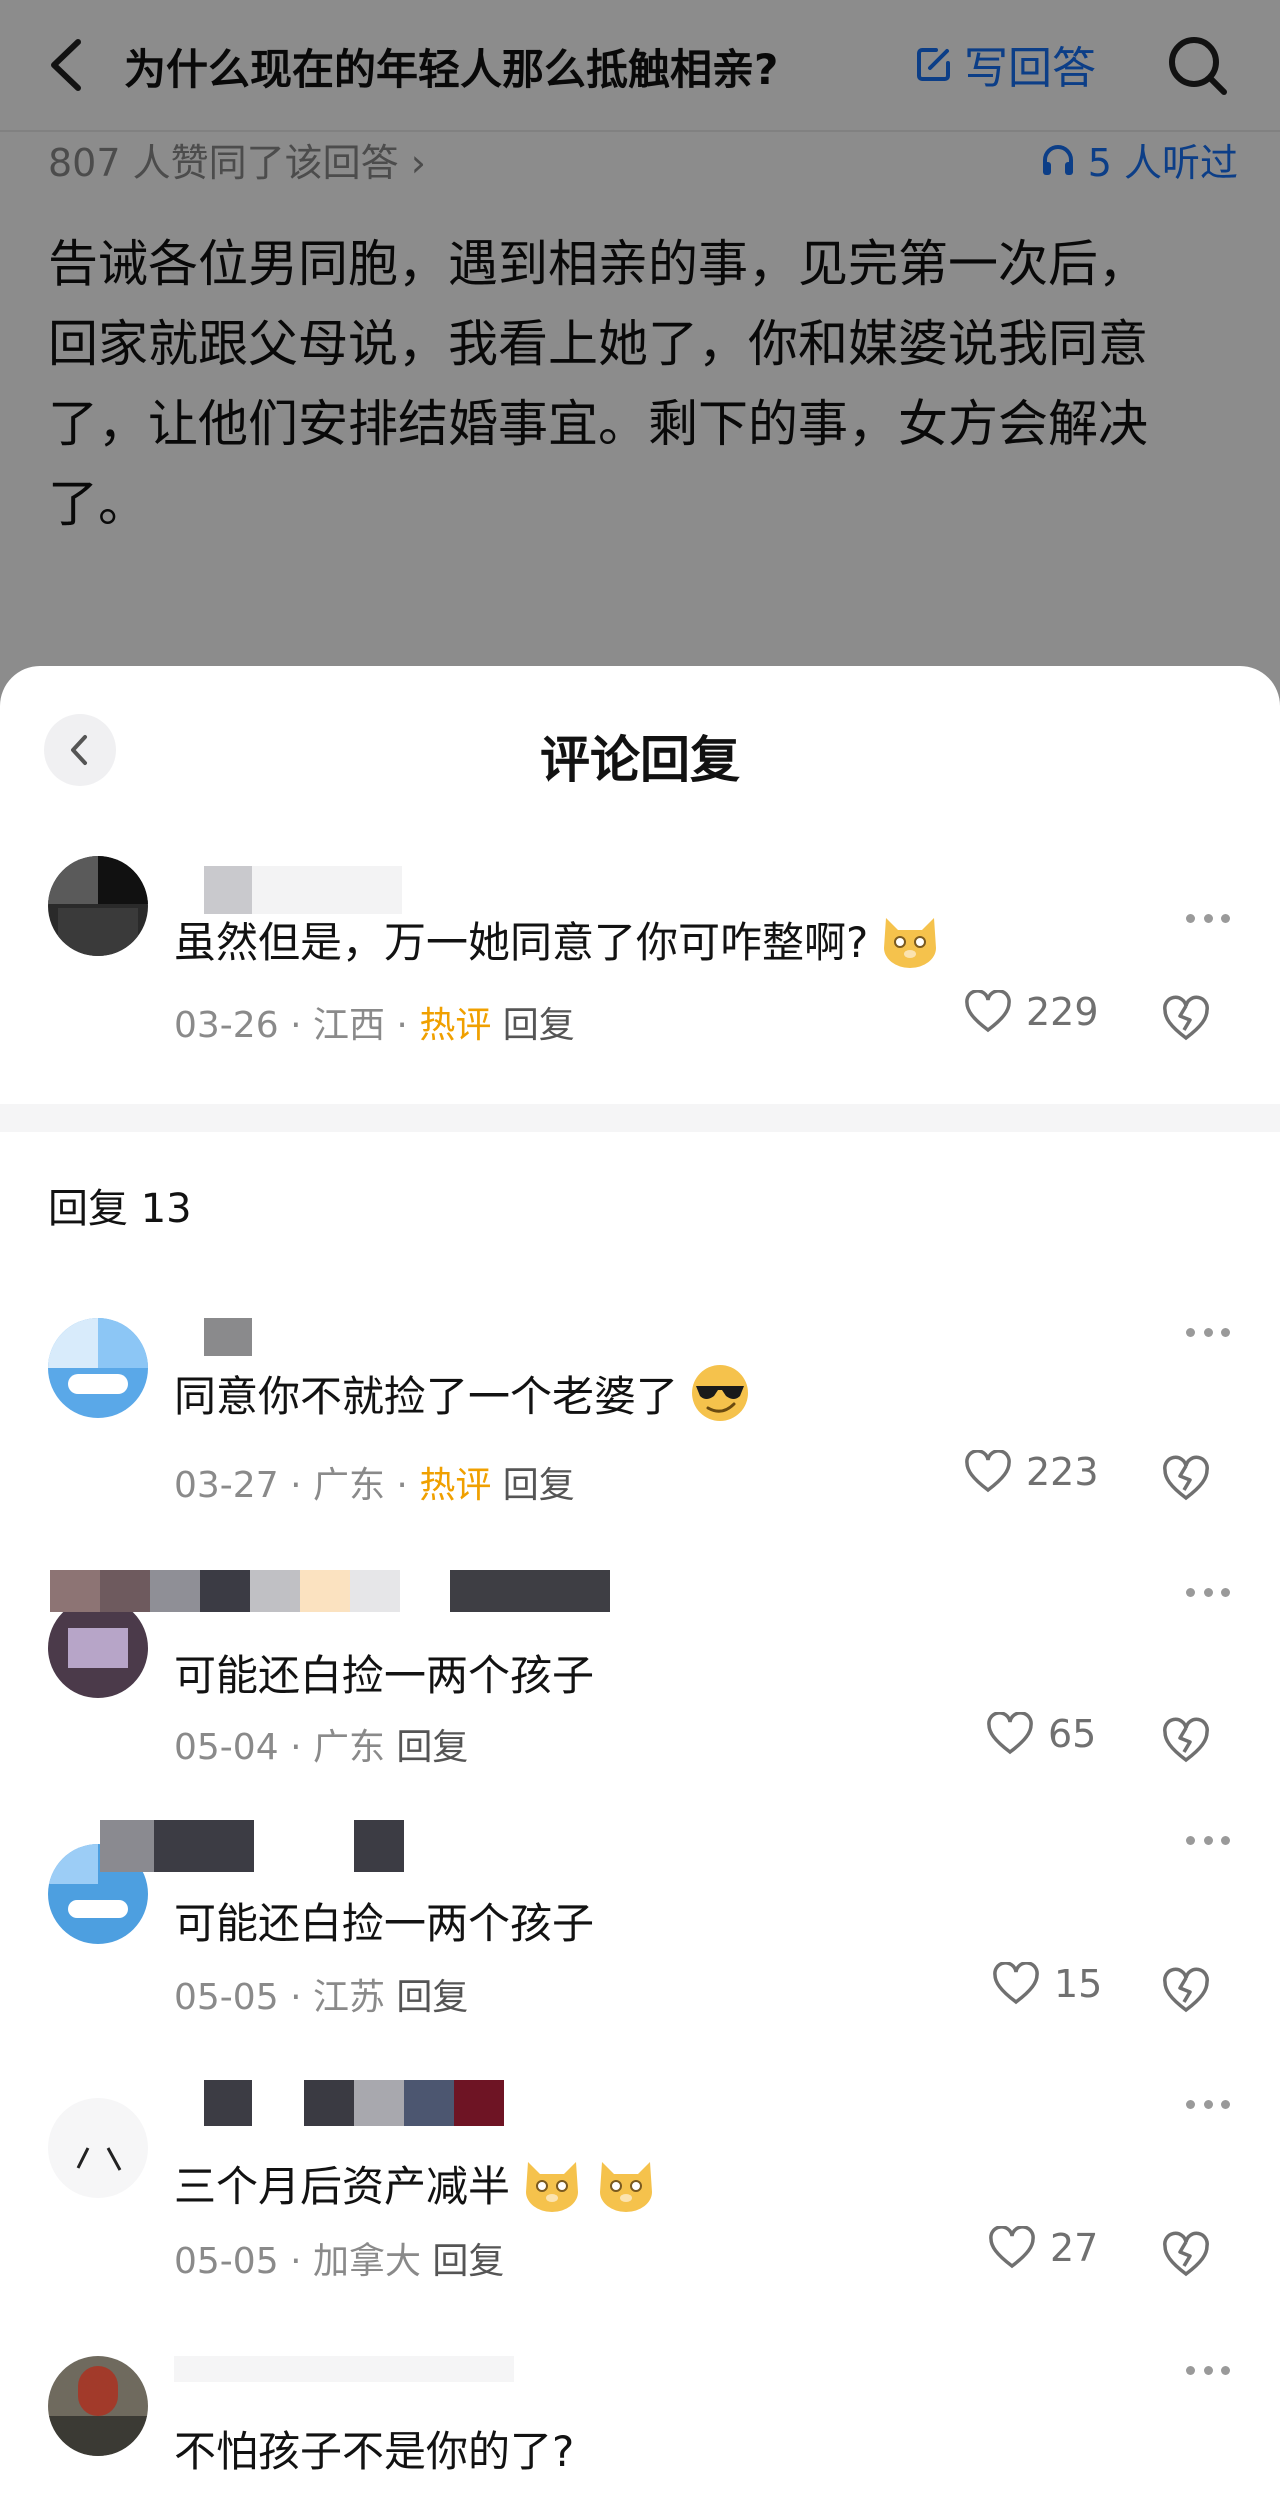 The image size is (1280, 2497). Describe the element at coordinates (640, 2426) in the screenshot. I see `reply-item: 不怕孩子不是你的了?` at that location.